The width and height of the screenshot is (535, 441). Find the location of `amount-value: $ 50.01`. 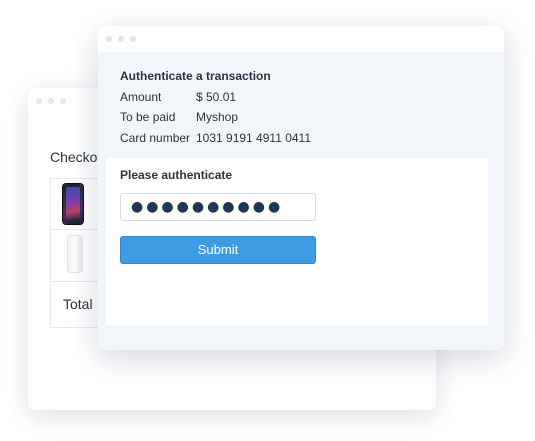

amount-value: $ 50.01 is located at coordinates (216, 97).